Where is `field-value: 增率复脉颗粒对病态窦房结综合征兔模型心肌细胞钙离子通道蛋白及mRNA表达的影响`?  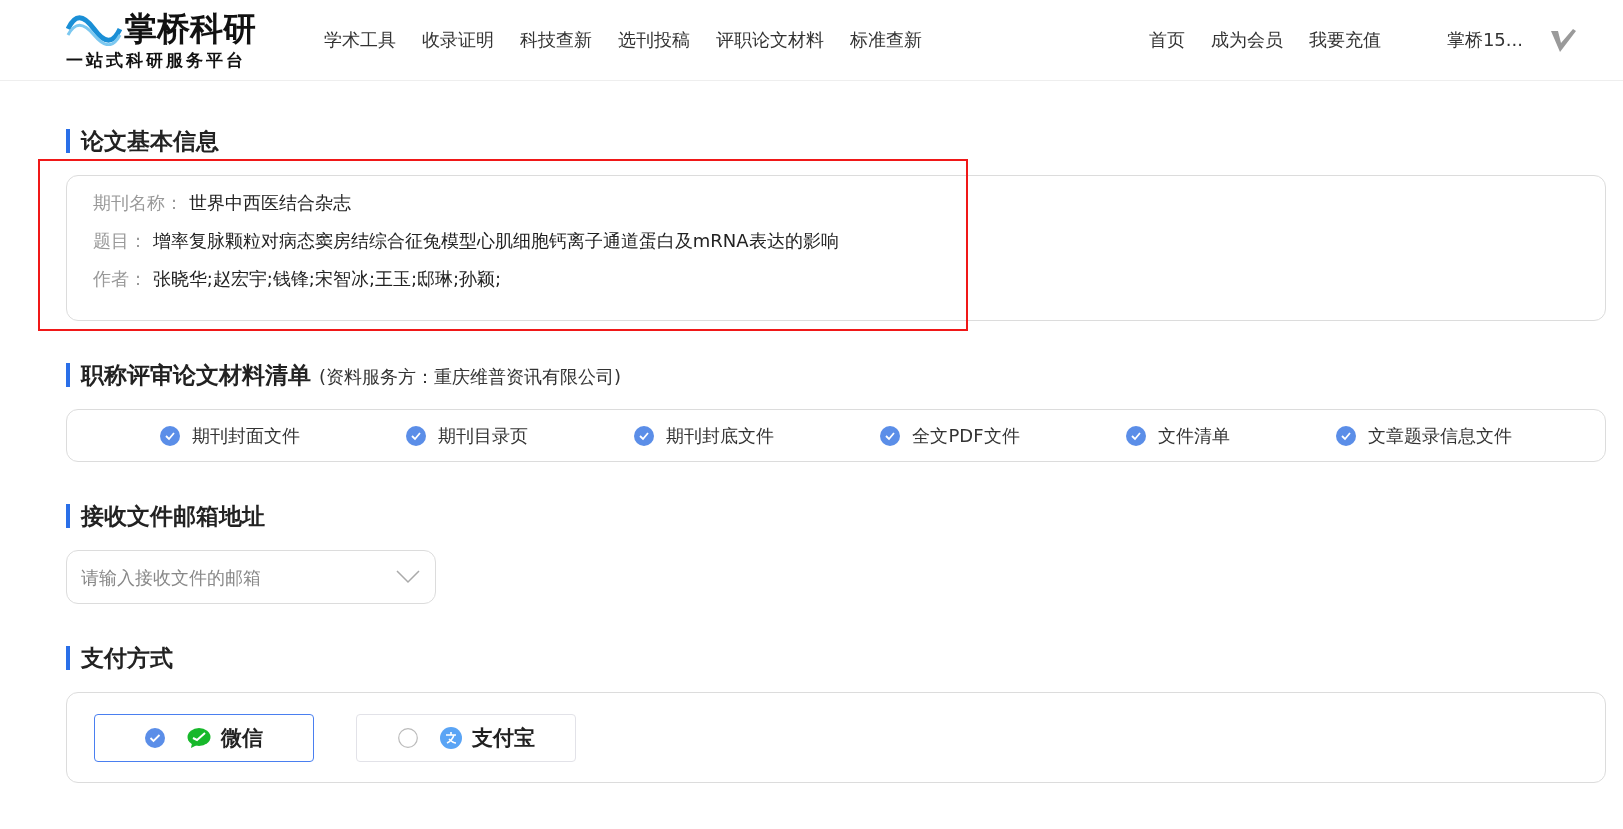 field-value: 增率复脉颗粒对病态窦房结综合征兔模型心肌细胞钙离子通道蛋白及mRNA表达的影响 is located at coordinates (495, 240).